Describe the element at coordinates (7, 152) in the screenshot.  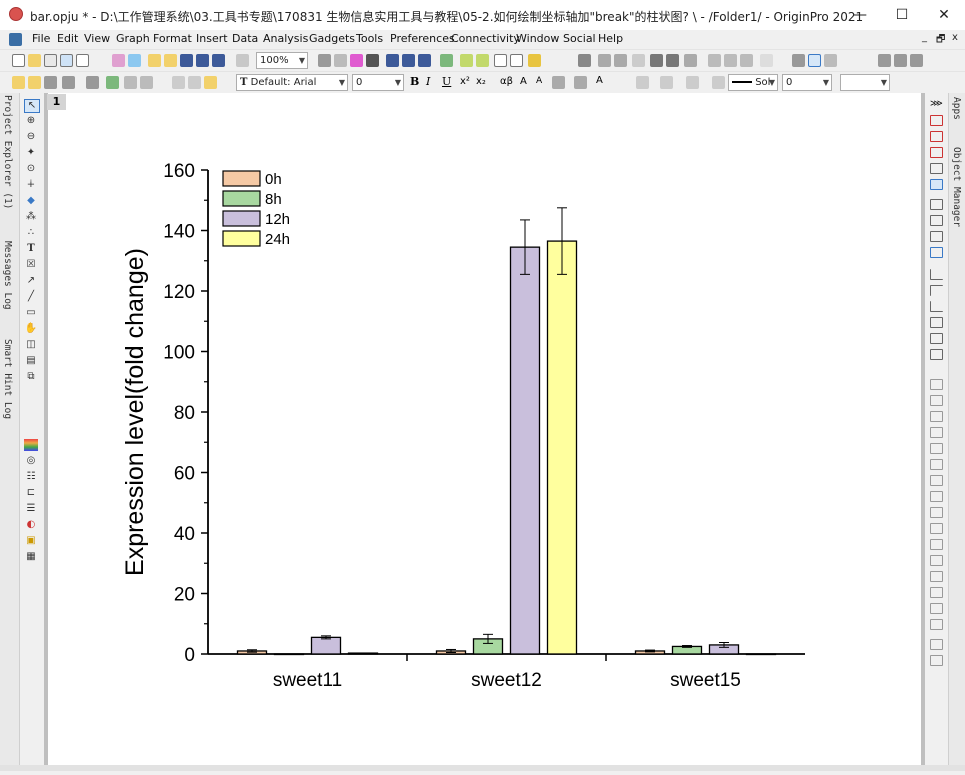
I see `tab-project-explorer: Project Explorer (1)` at that location.